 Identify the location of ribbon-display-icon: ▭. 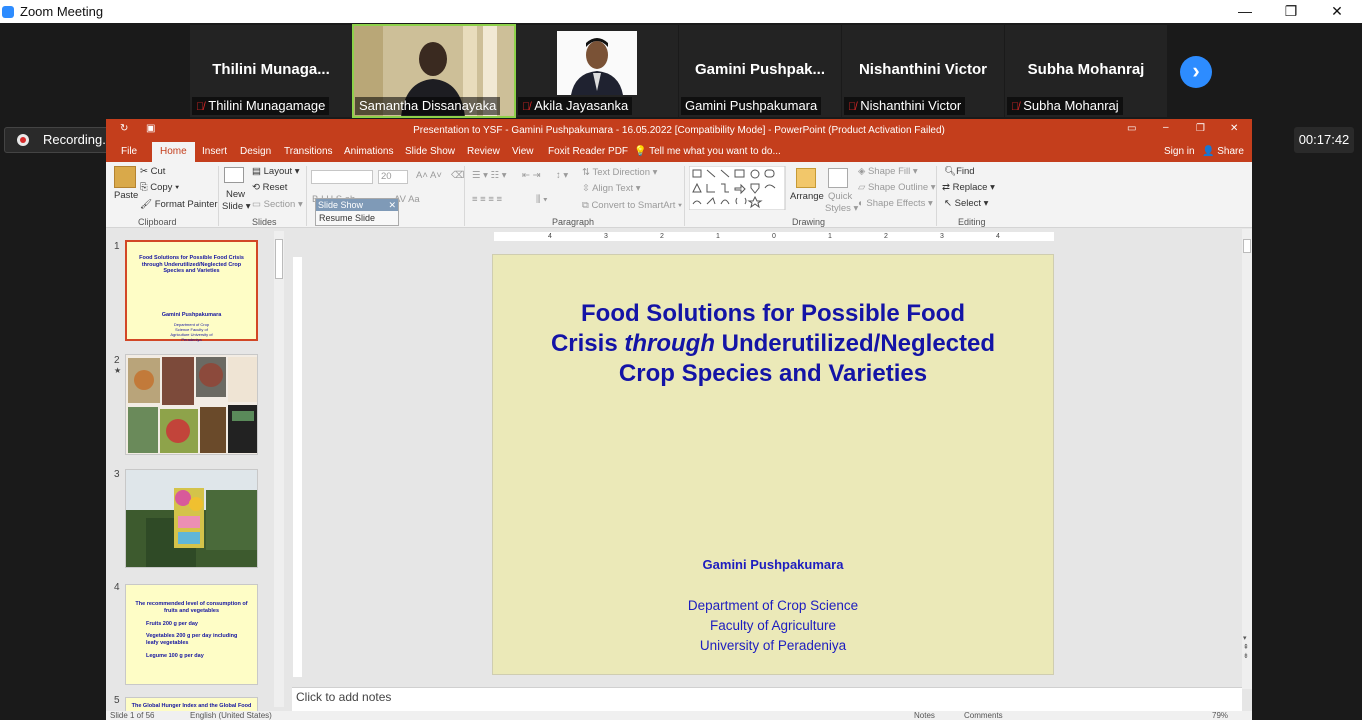
(1131, 128).